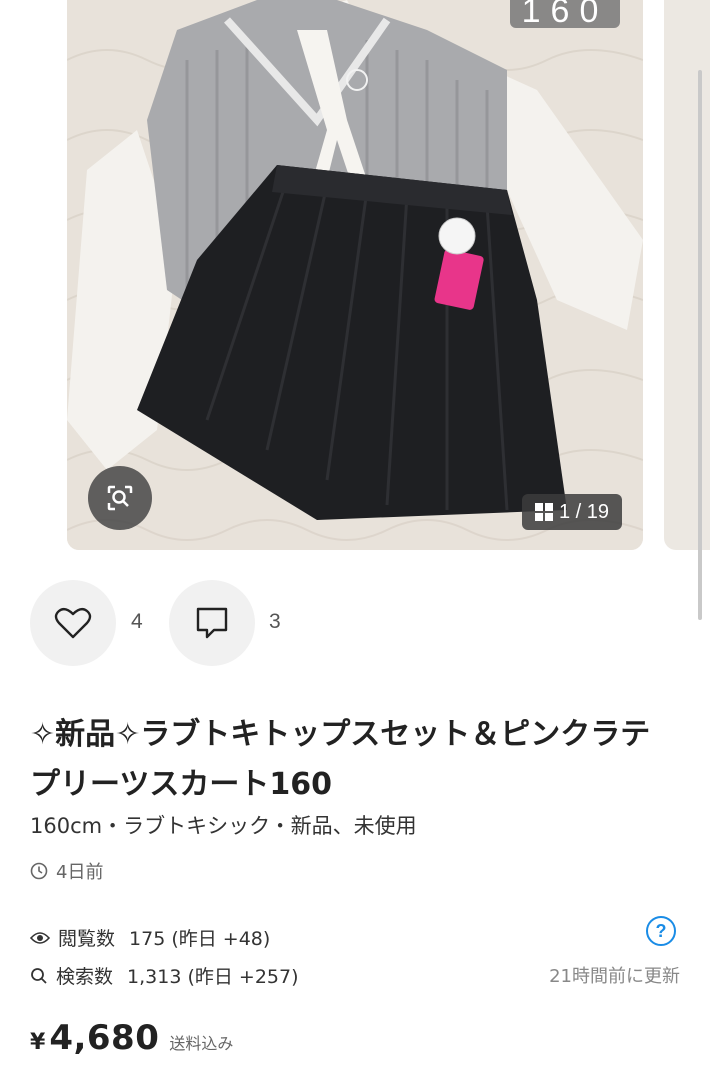 This screenshot has height=1080, width=710. What do you see at coordinates (687, 275) in the screenshot?
I see `next-image-preview` at bounding box center [687, 275].